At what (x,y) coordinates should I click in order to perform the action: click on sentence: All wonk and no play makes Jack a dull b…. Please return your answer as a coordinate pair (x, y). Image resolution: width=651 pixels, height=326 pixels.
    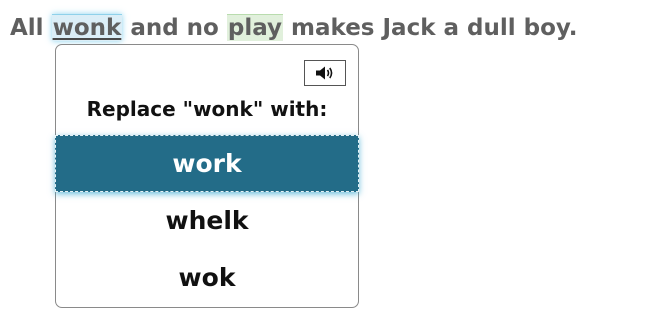
    Looking at the image, I should click on (294, 28).